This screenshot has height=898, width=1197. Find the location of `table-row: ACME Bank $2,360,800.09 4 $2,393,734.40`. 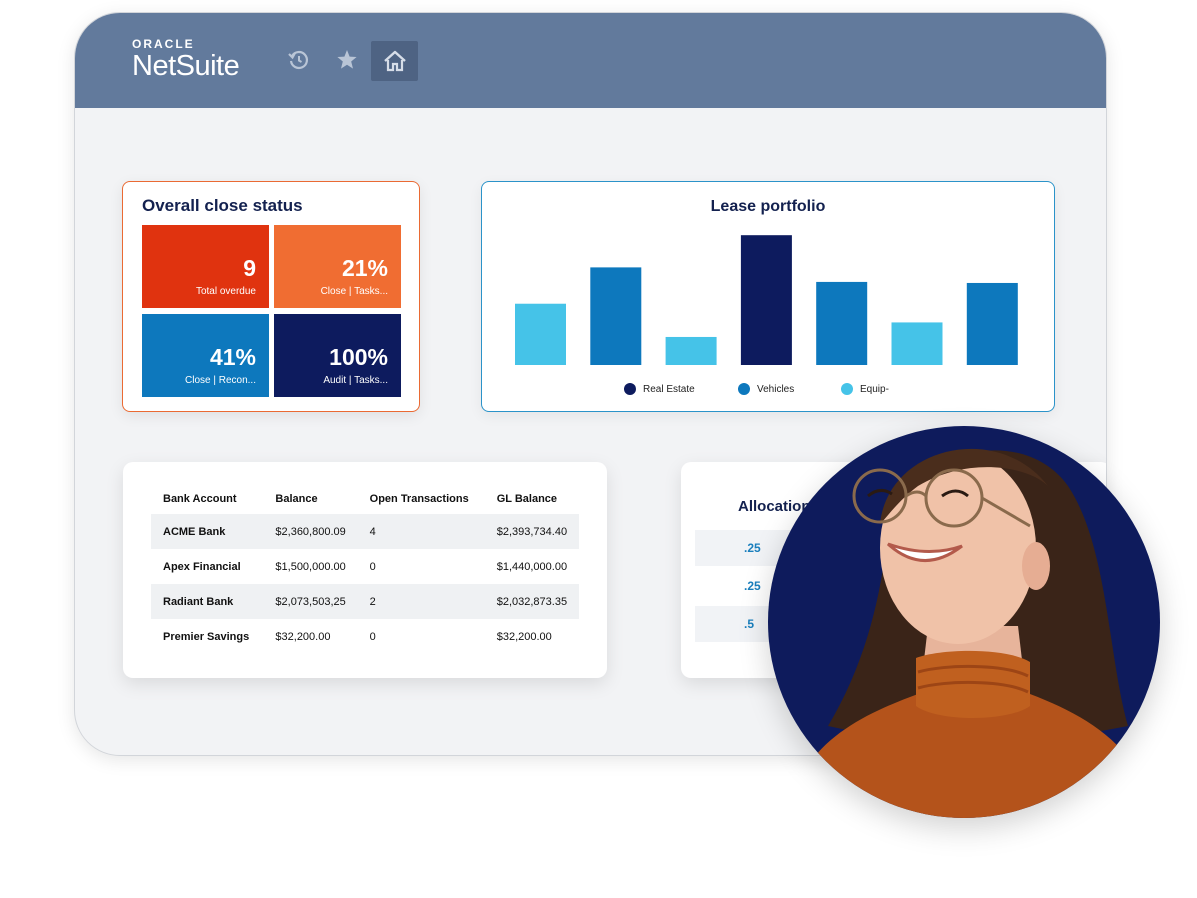

table-row: ACME Bank $2,360,800.09 4 $2,393,734.40 is located at coordinates (365, 531).